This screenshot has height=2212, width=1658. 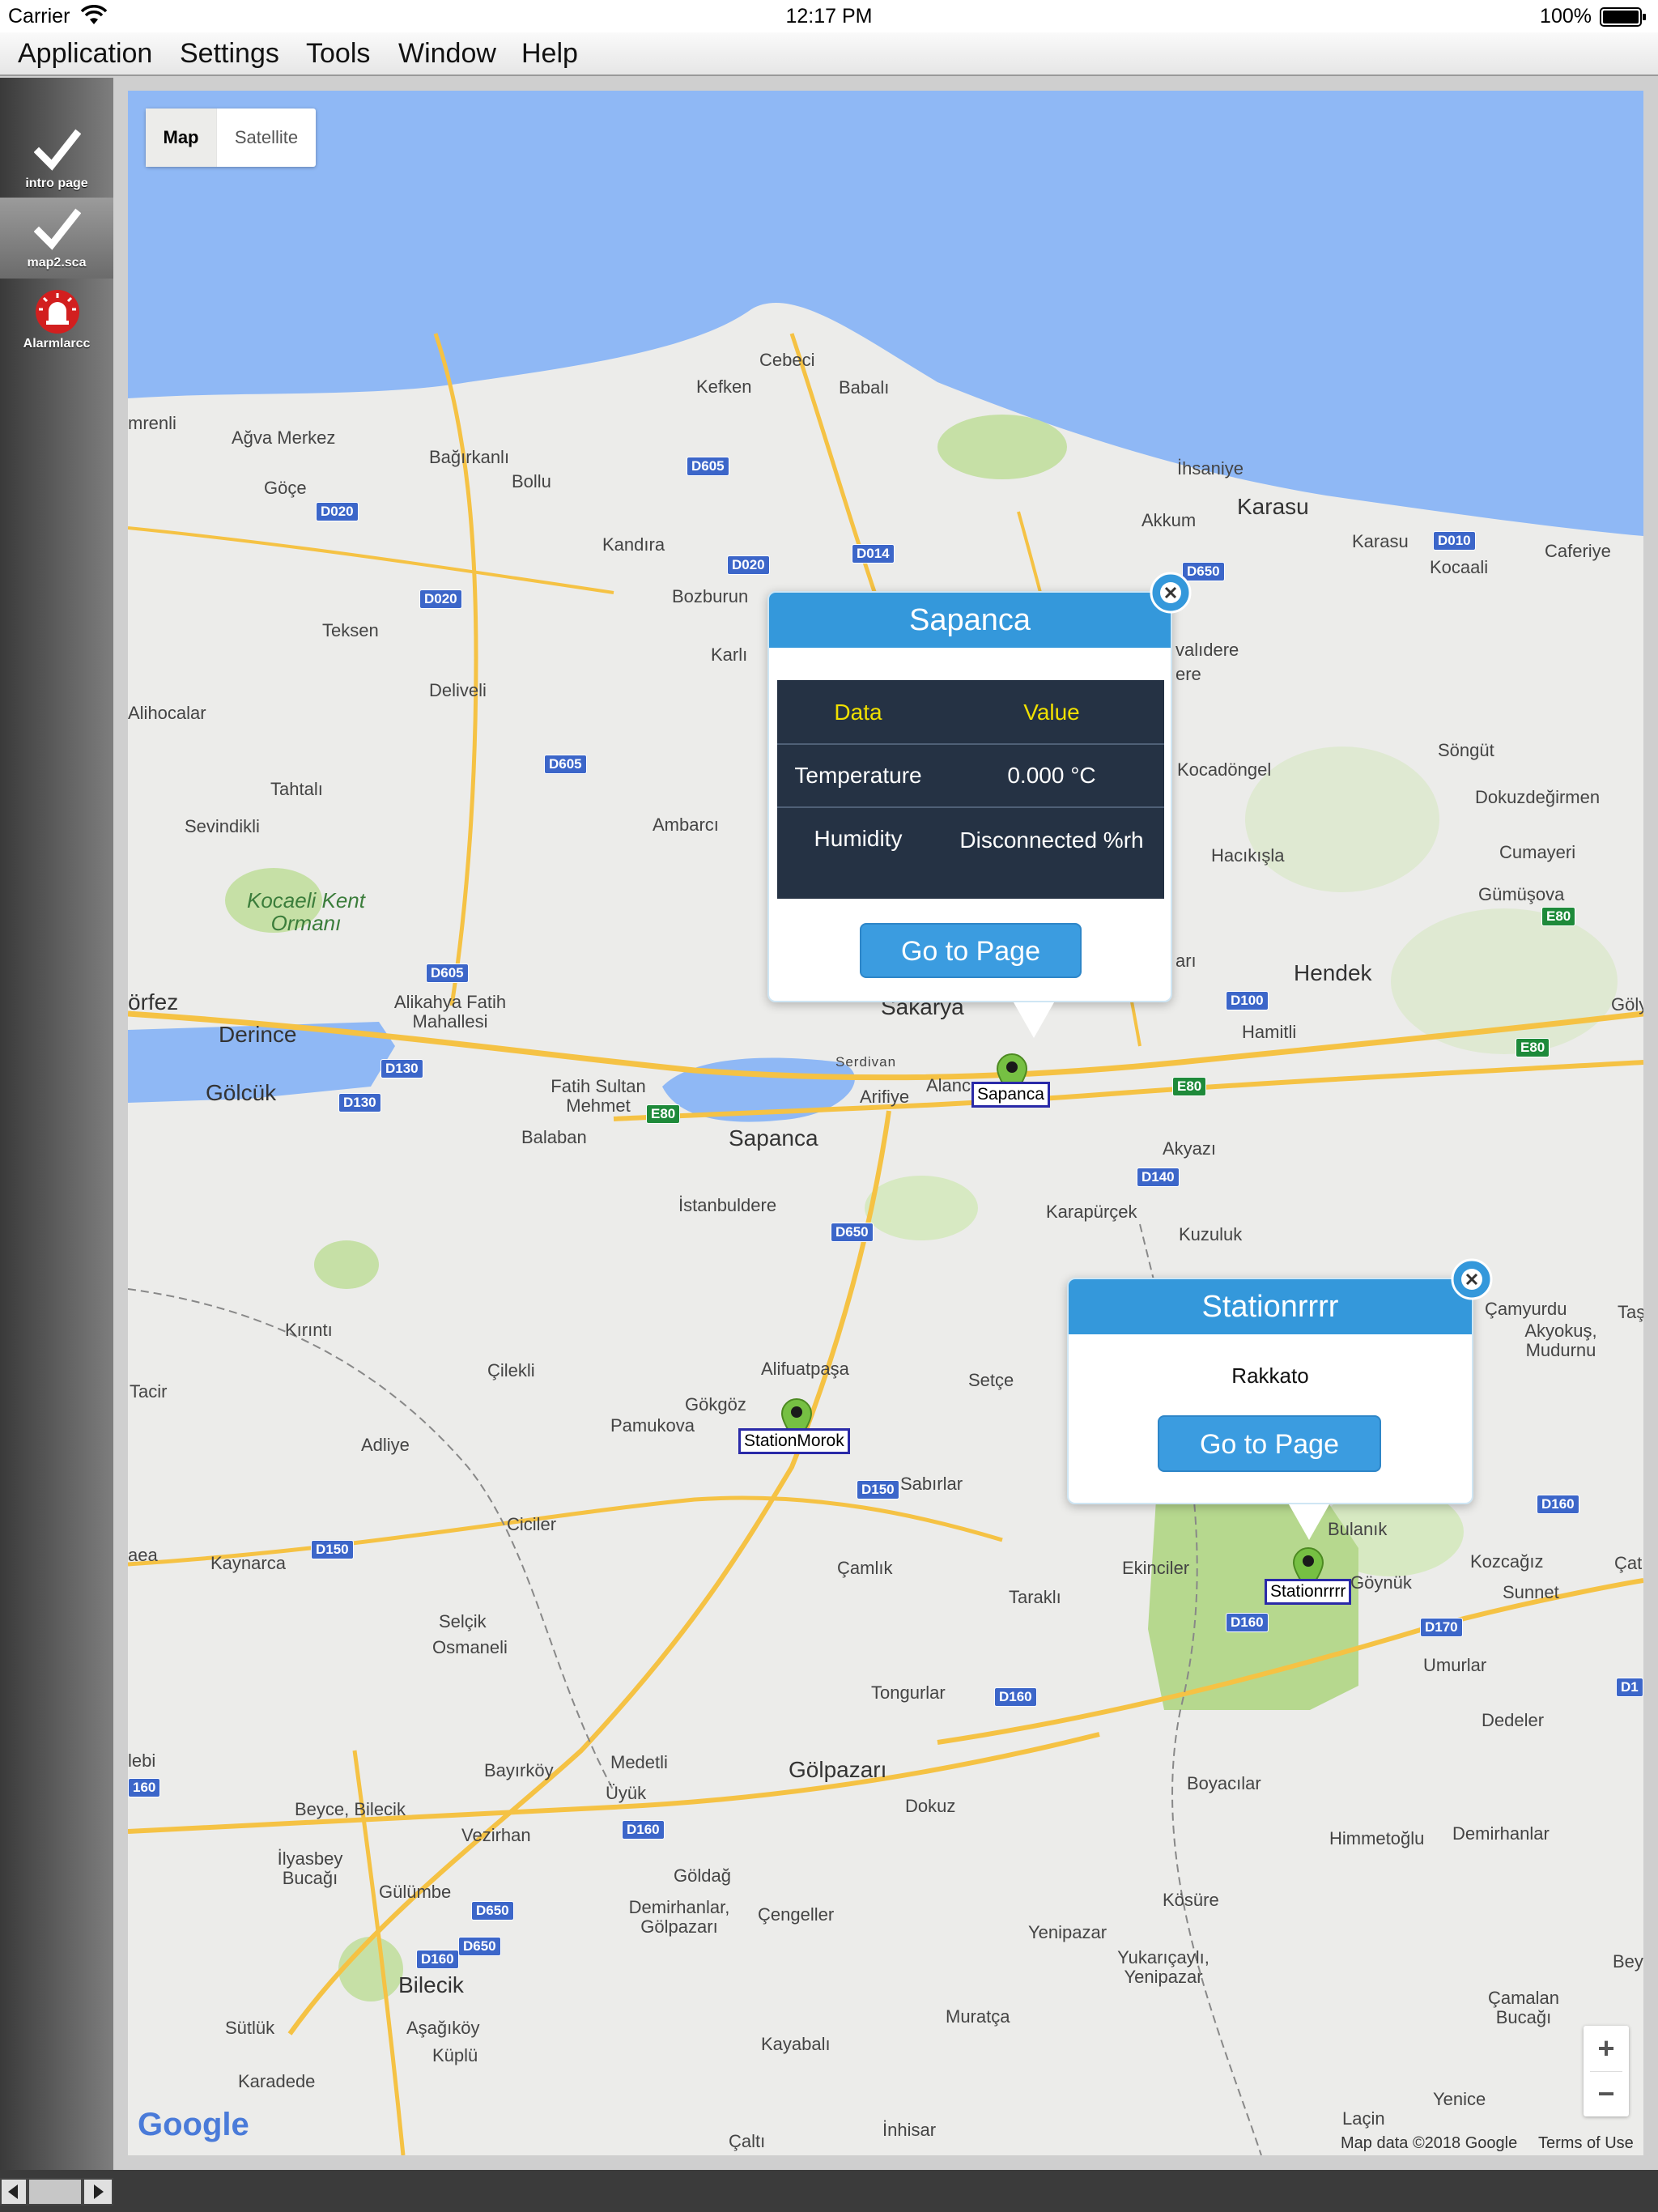 What do you see at coordinates (1010, 1095) in the screenshot?
I see `marker-label-sapanca: Sapanca` at bounding box center [1010, 1095].